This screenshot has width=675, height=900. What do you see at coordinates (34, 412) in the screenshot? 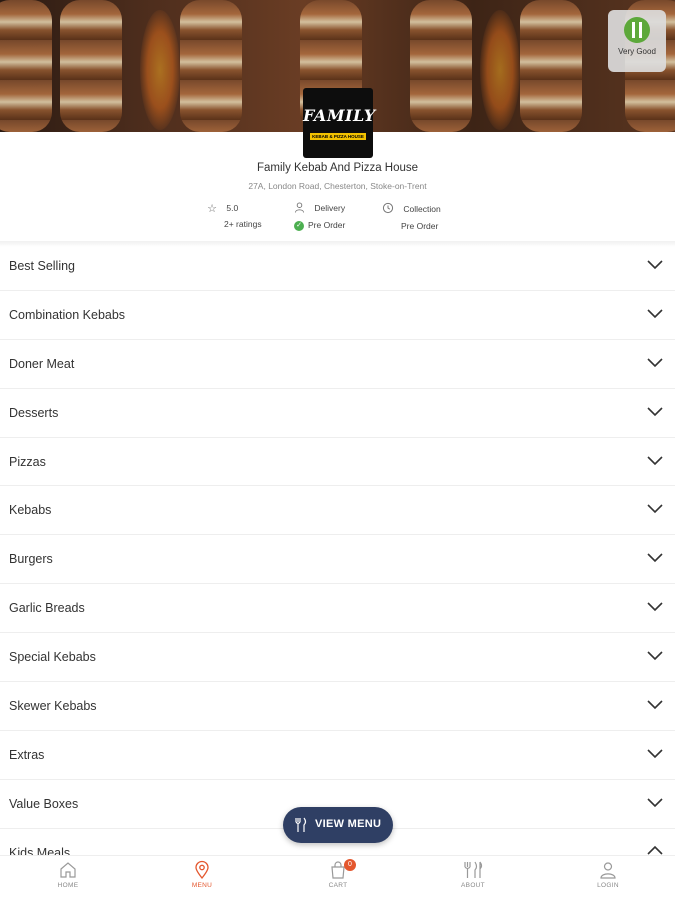
I see `menu-category-label: Desserts` at bounding box center [34, 412].